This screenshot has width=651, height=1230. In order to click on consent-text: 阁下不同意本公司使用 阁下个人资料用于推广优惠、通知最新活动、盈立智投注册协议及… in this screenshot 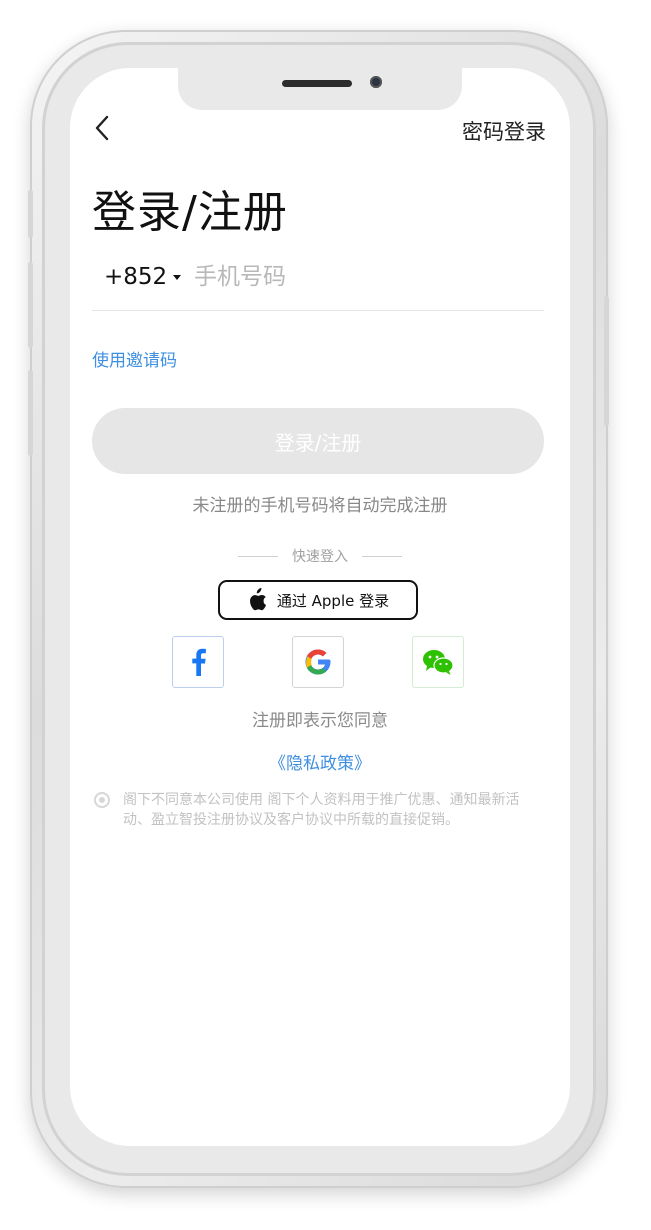, I will do `click(321, 810)`.